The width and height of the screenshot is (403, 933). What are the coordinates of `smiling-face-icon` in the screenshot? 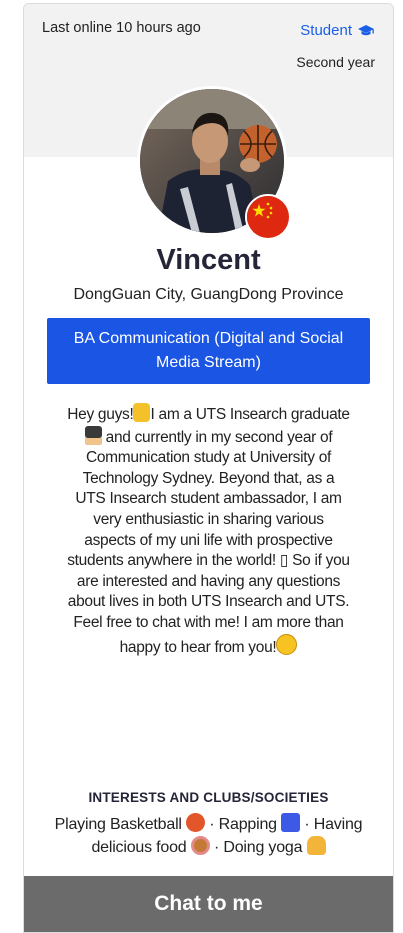 It's located at (287, 644).